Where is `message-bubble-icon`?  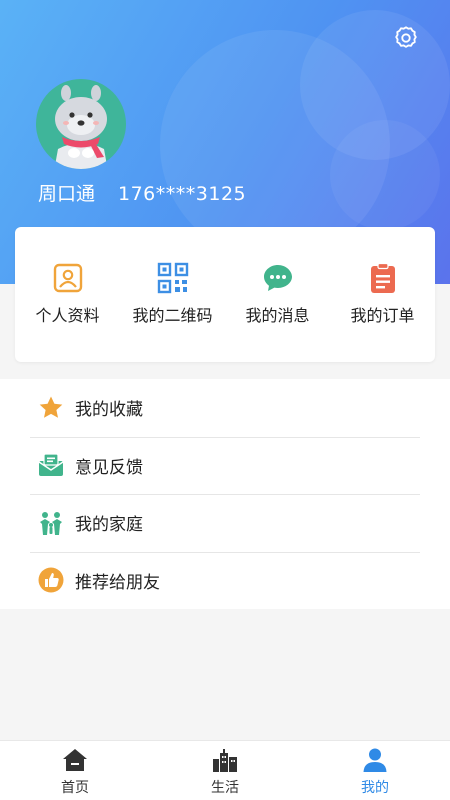 message-bubble-icon is located at coordinates (277, 278).